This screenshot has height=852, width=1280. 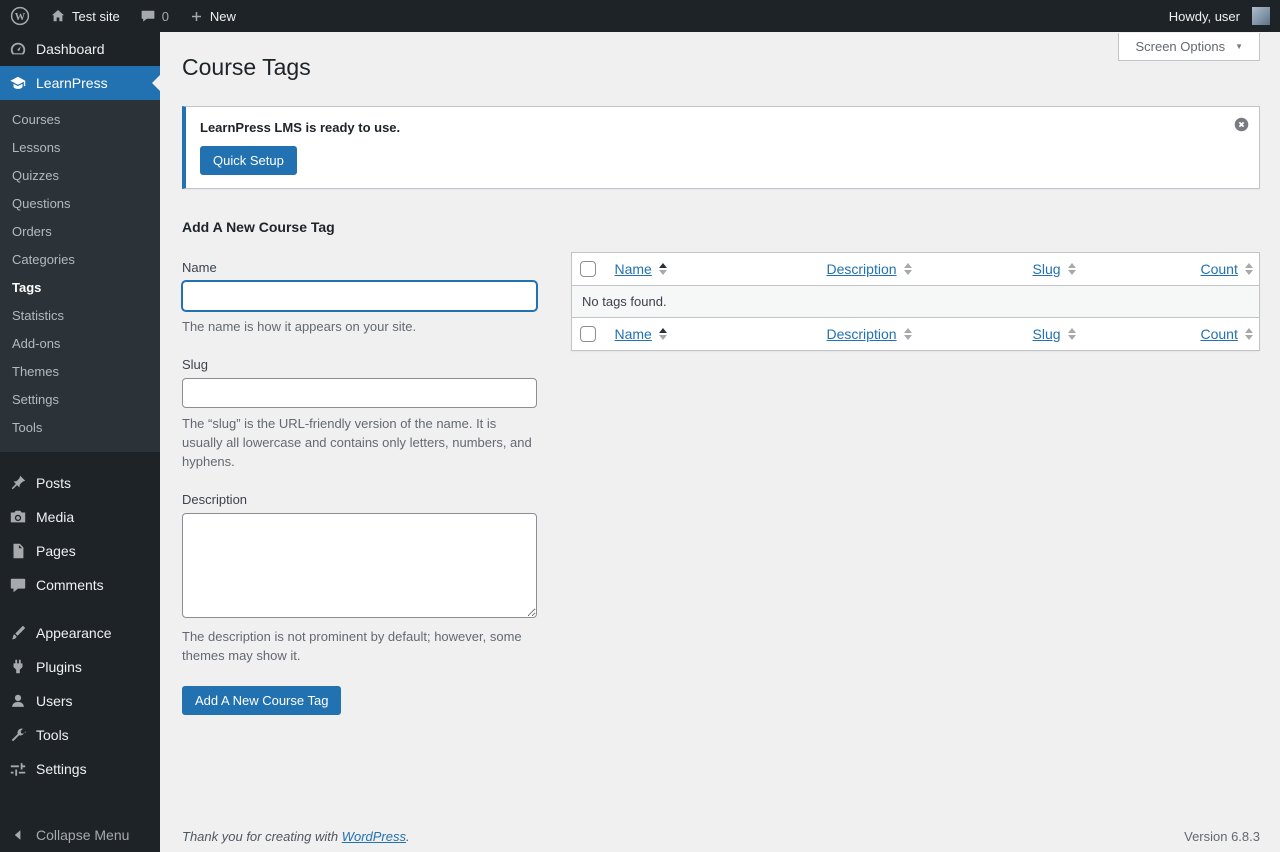 What do you see at coordinates (80, 400) in the screenshot?
I see `sidebar-item-lp-settings: Settings` at bounding box center [80, 400].